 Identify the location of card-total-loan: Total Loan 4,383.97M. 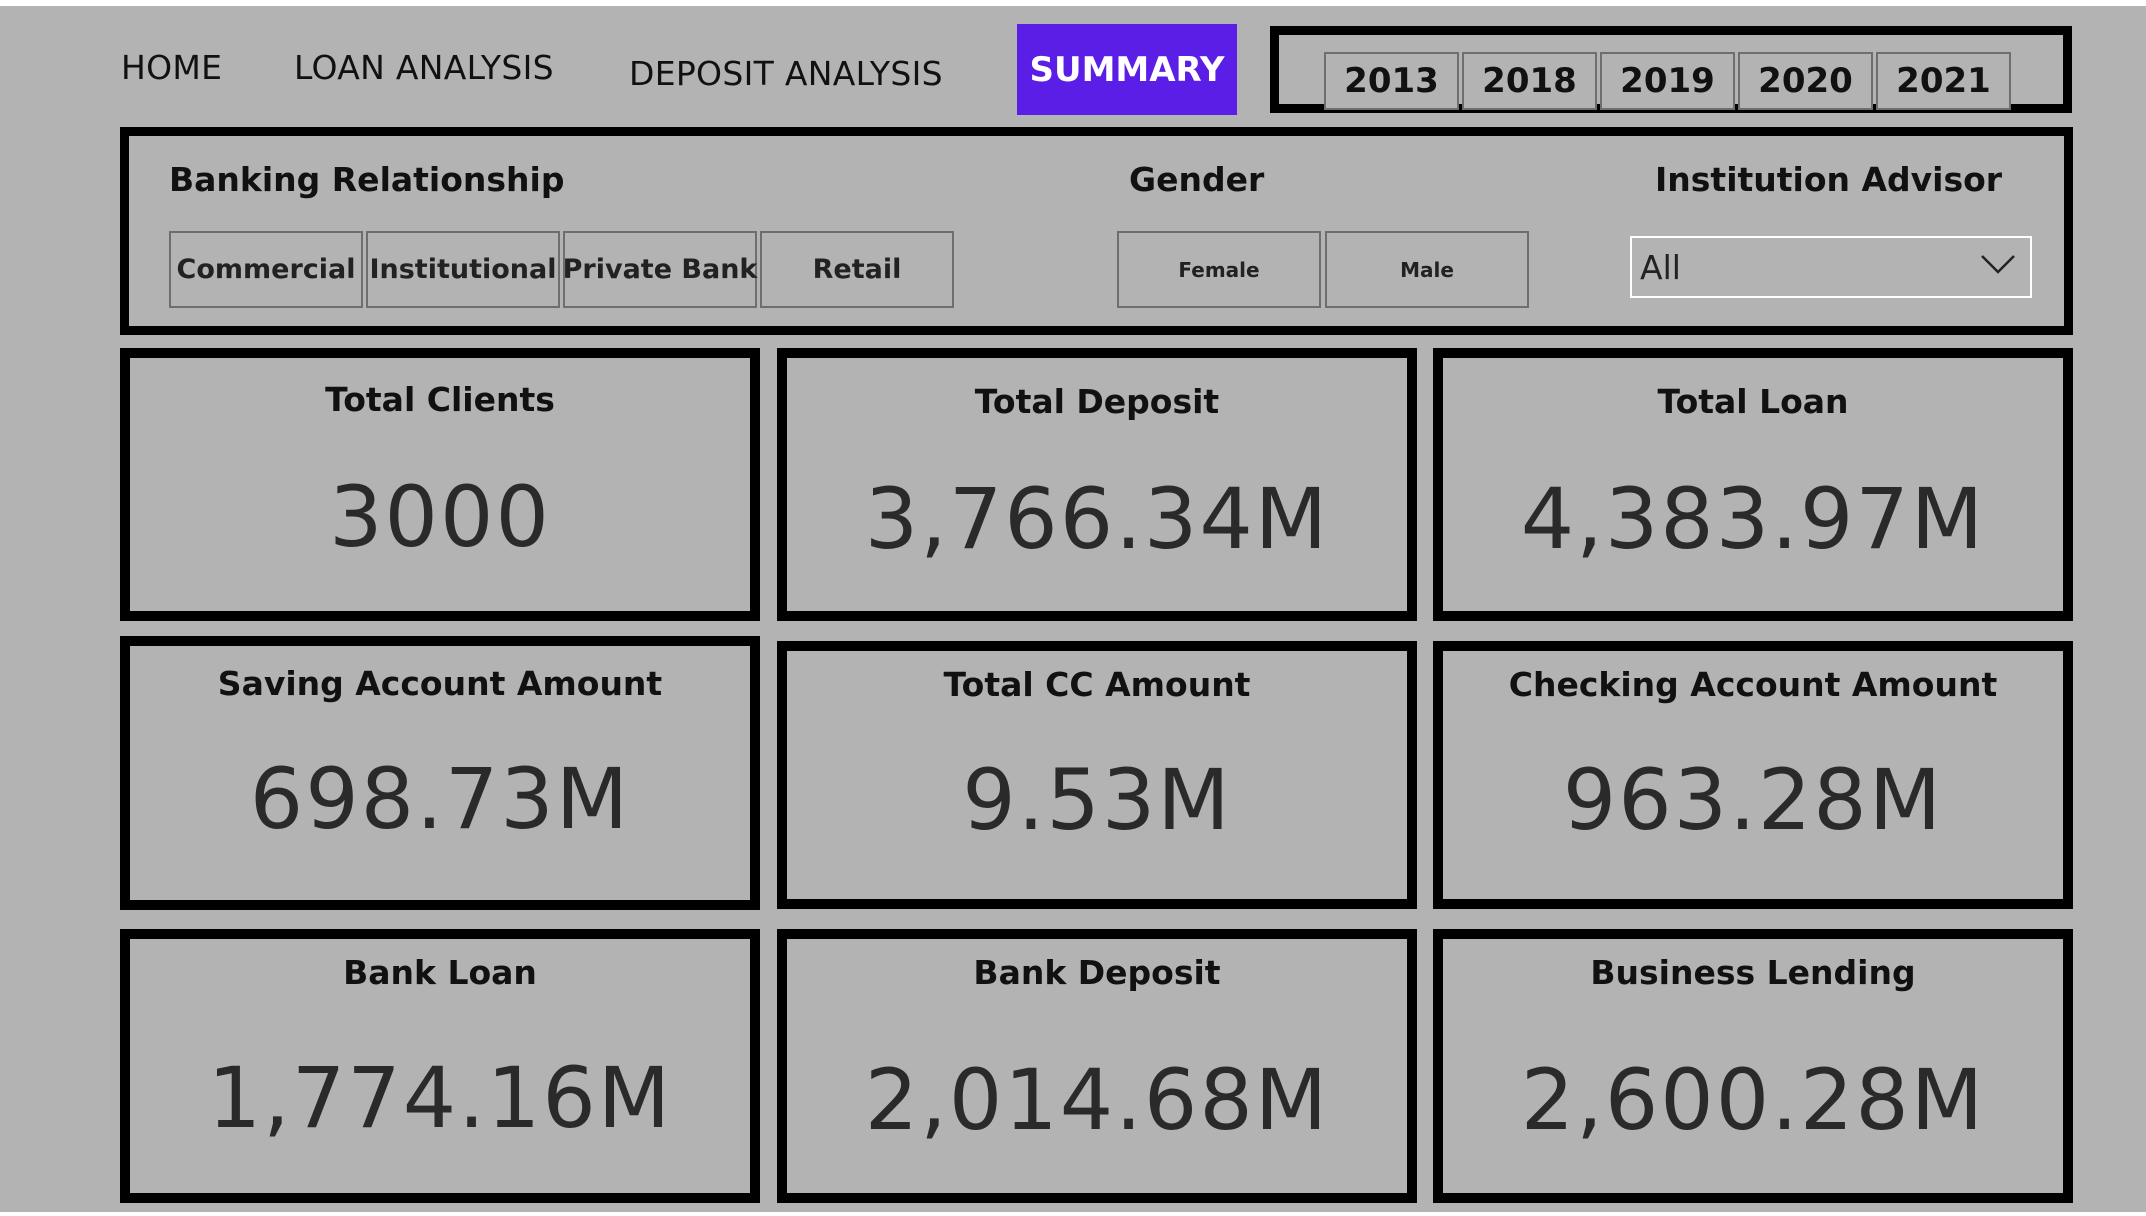
(1753, 484).